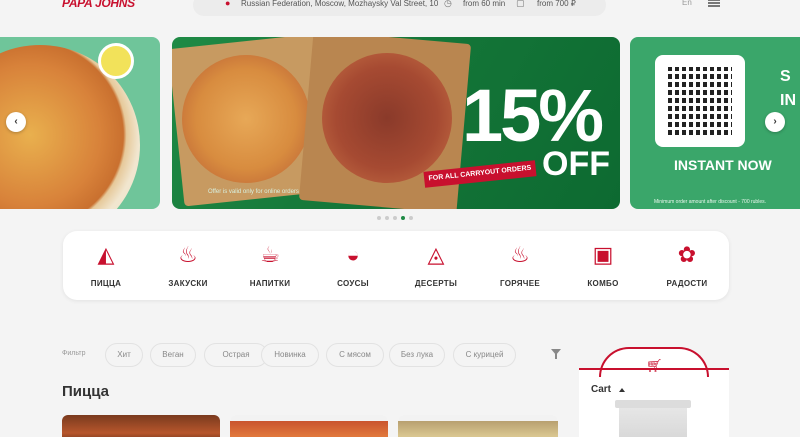 The width and height of the screenshot is (800, 437). Describe the element at coordinates (106, 254) in the screenshot. I see `pizza-slice-icon: ◭` at that location.